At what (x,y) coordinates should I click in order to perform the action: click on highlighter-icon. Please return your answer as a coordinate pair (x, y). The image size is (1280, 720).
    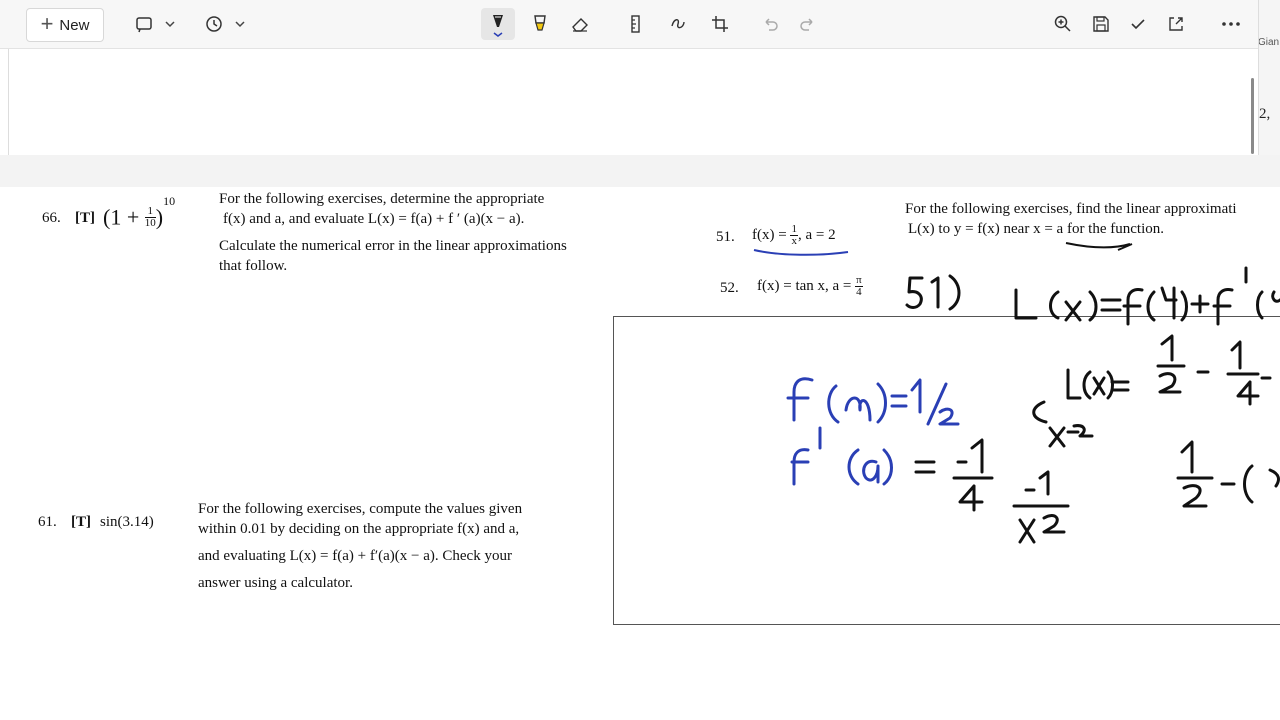
    Looking at the image, I should click on (540, 24).